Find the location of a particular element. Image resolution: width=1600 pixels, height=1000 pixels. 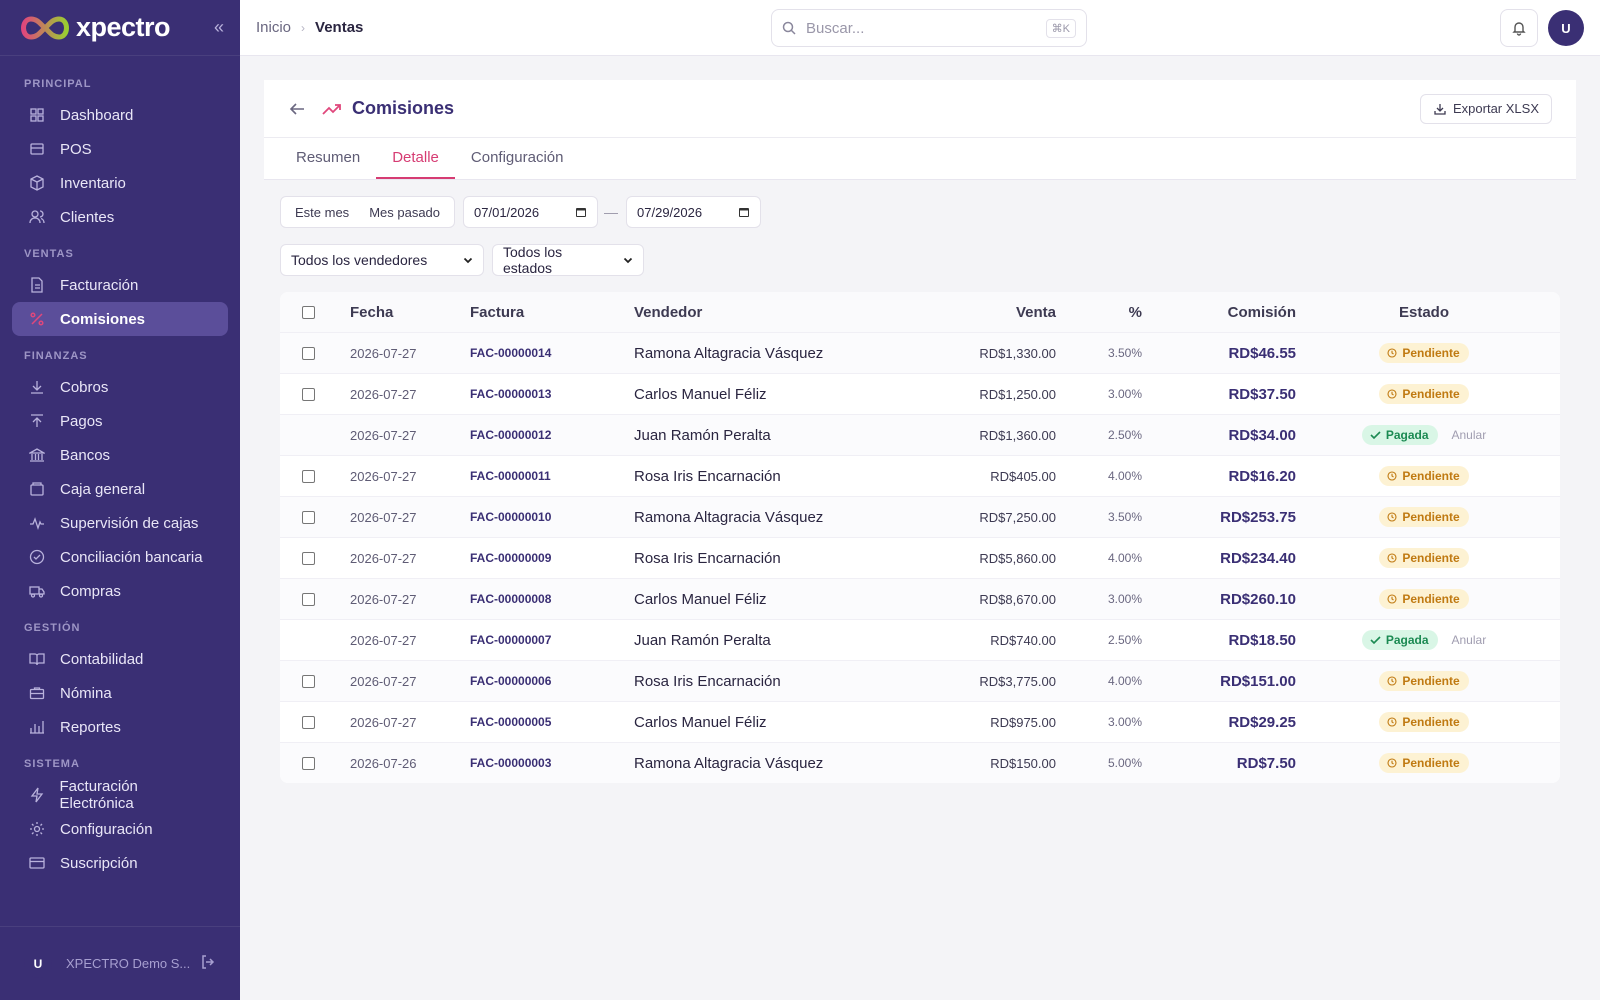

sidebar-item-label: Caja general is located at coordinates (103, 489).